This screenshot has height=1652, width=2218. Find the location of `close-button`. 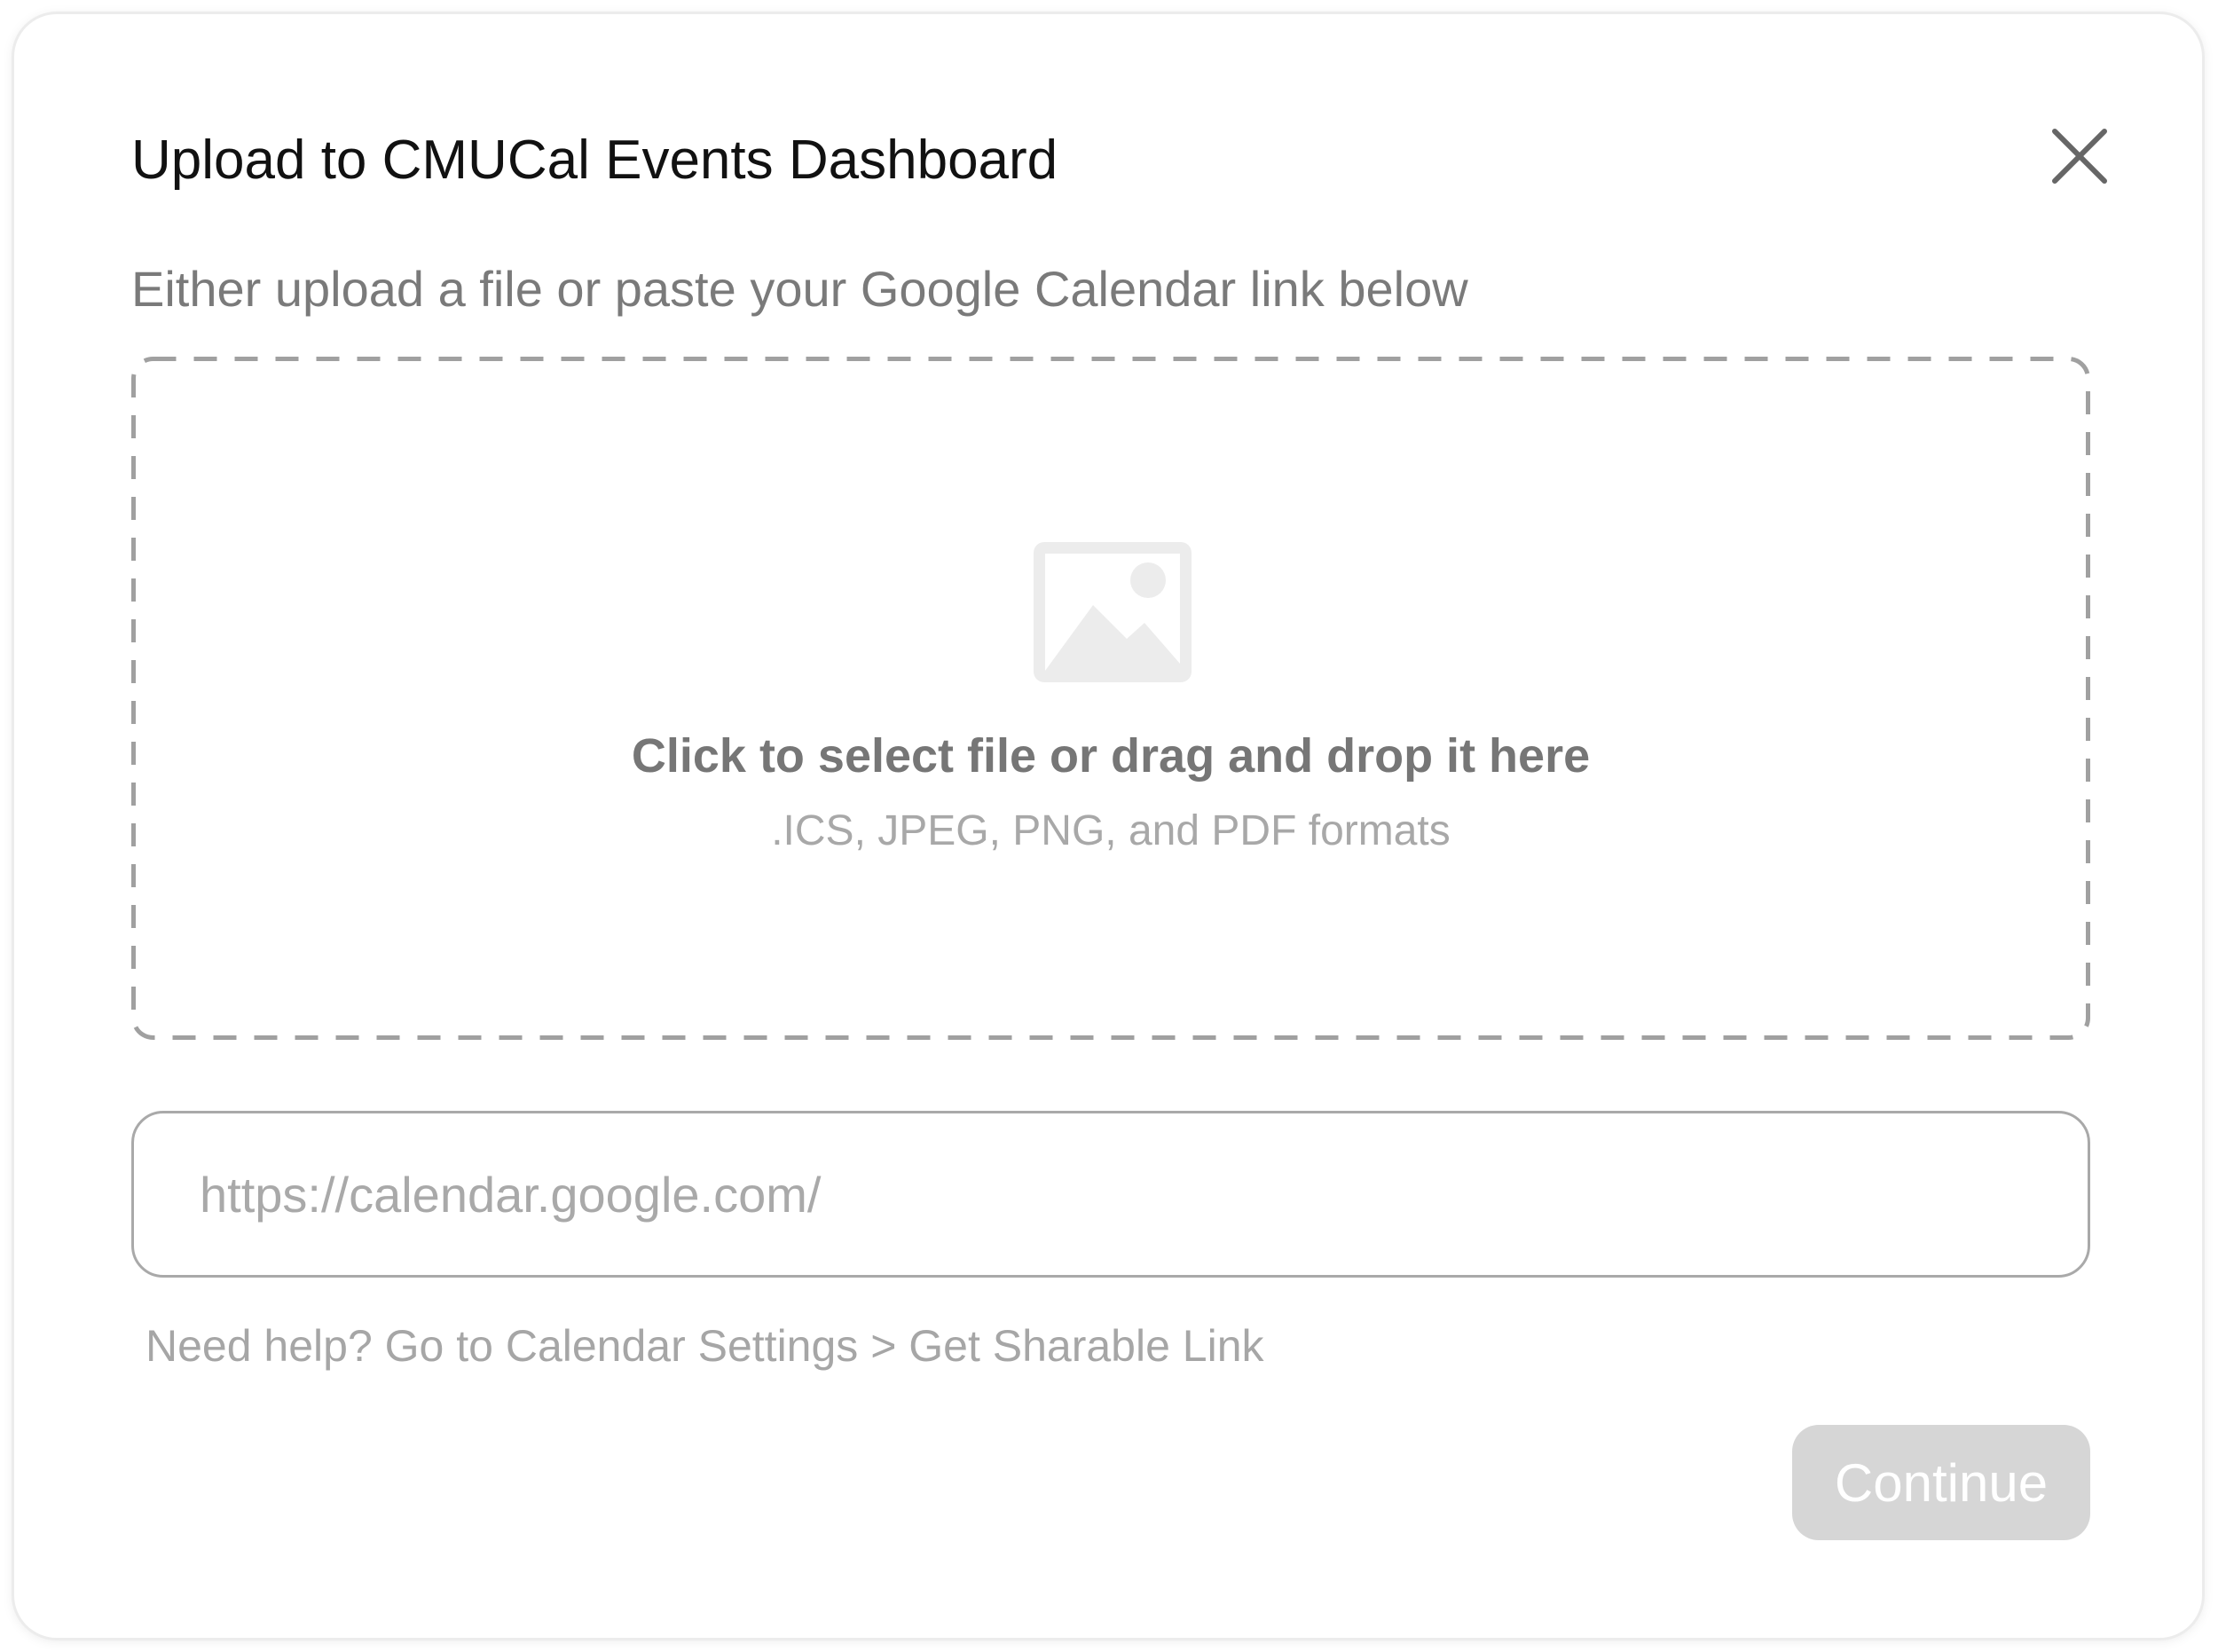

close-button is located at coordinates (2079, 156).